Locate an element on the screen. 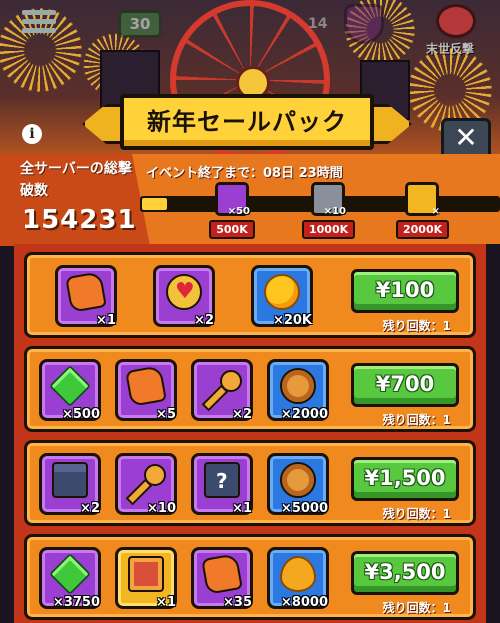  page-title: 新年セールパック is located at coordinates (247, 122).